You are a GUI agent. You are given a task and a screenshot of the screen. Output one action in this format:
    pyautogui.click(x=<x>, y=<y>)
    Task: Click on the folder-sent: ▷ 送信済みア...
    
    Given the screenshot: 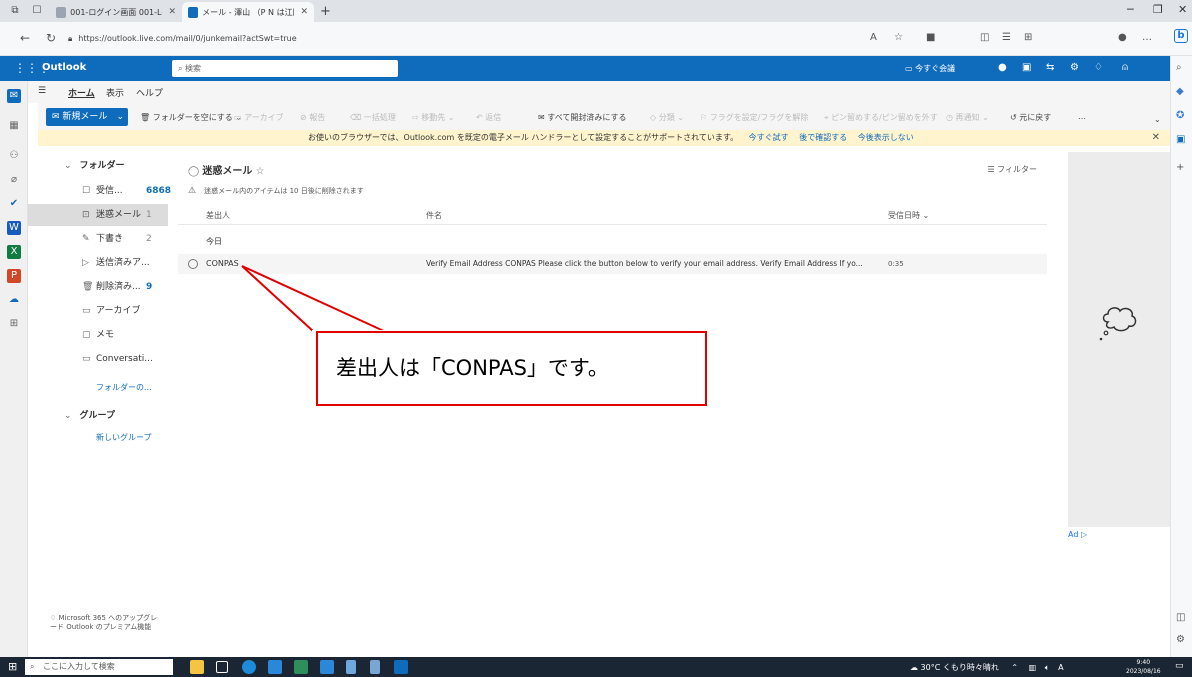 What is the action you would take?
    pyautogui.click(x=98, y=263)
    